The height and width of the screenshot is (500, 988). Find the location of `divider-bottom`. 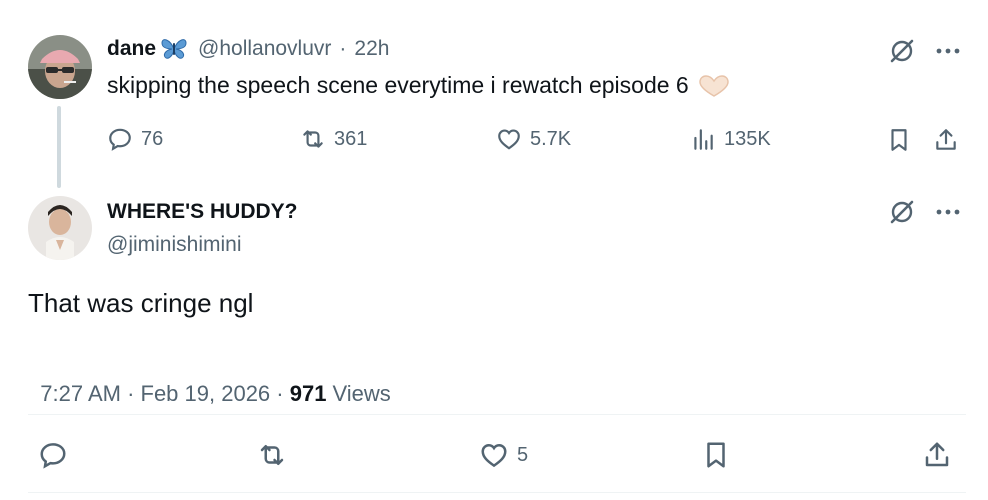

divider-bottom is located at coordinates (497, 492).